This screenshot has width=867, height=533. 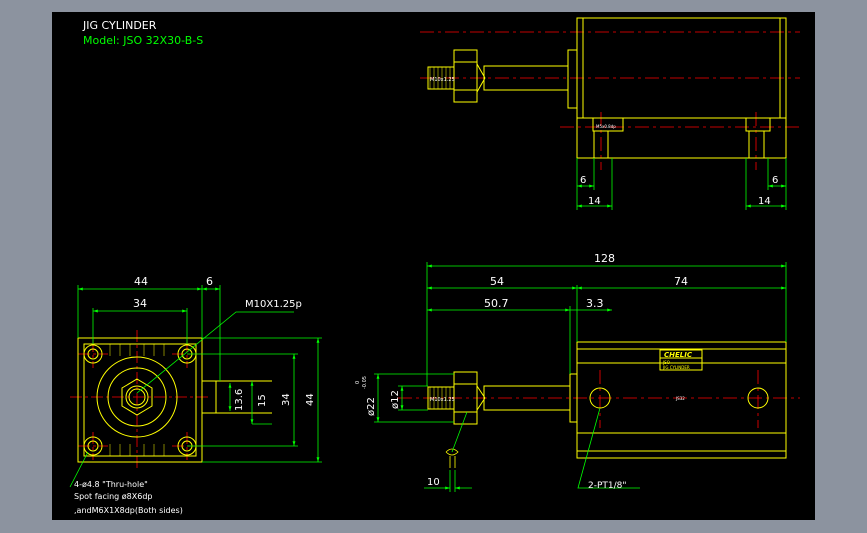 What do you see at coordinates (676, 367) in the screenshot?
I see `nameplate-line2: JIG CYLINDER` at bounding box center [676, 367].